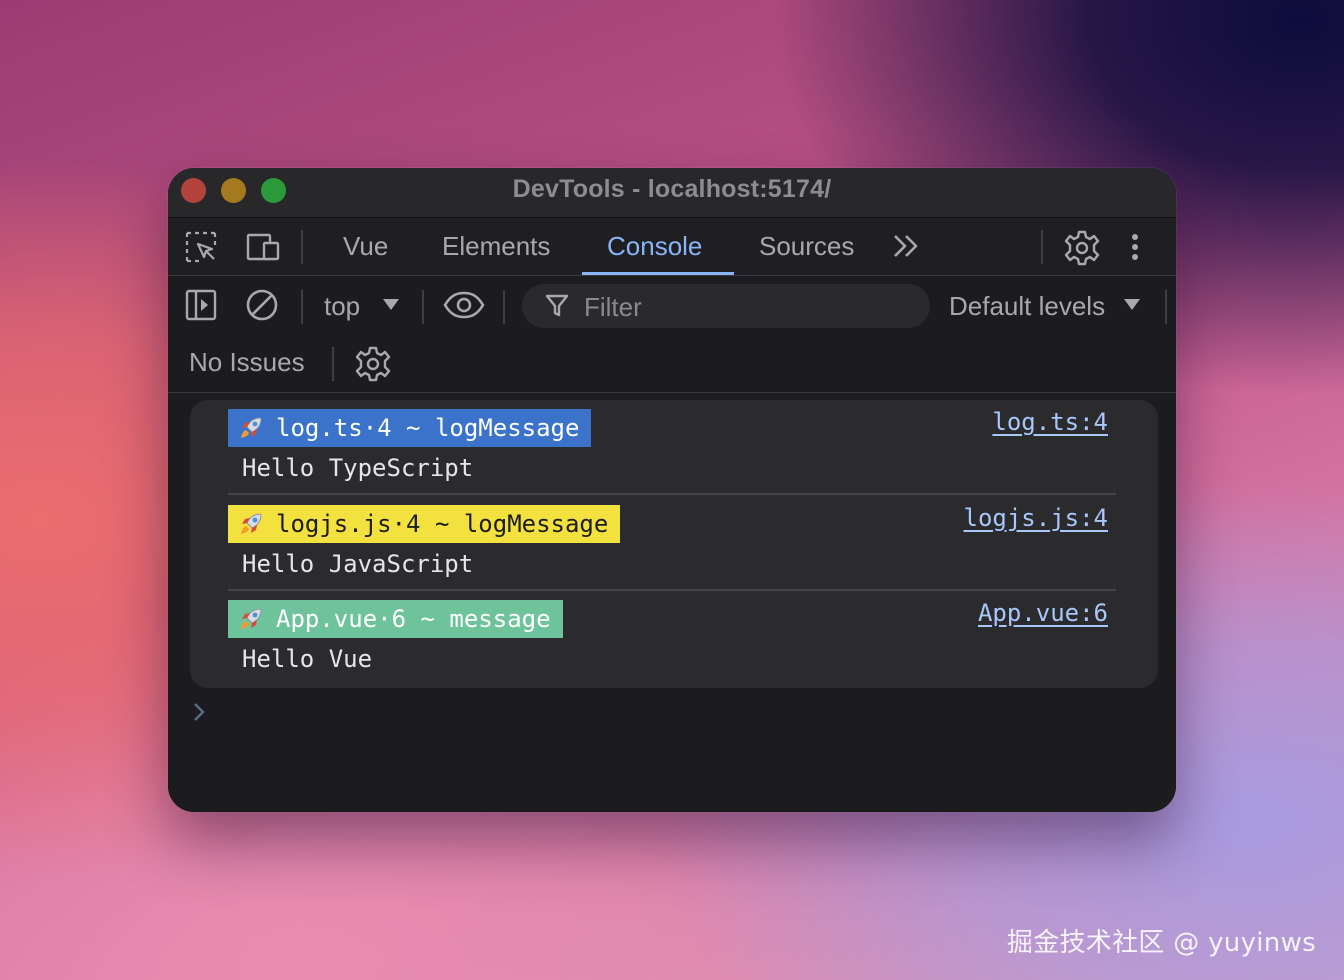 This screenshot has width=1344, height=980. Describe the element at coordinates (1132, 305) in the screenshot. I see `levels-dropdown-arrow-icon` at that location.